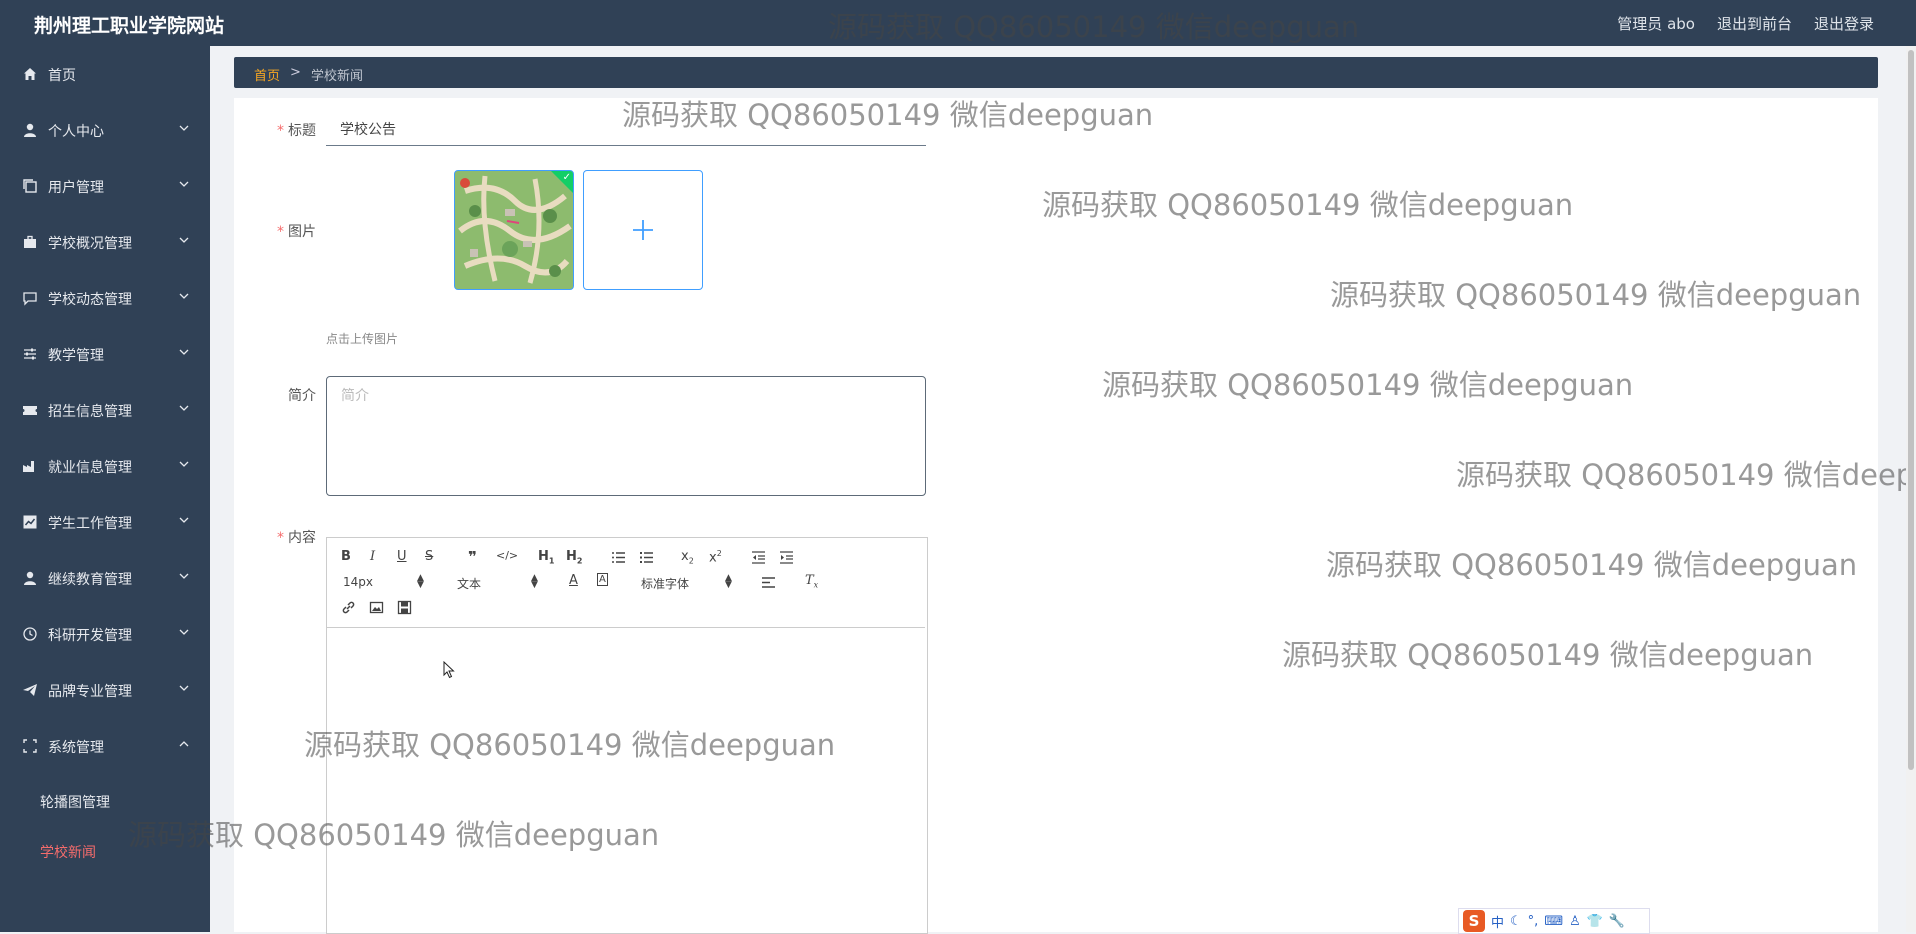 The height and width of the screenshot is (934, 1916). I want to click on sidebar-item-label: 科研开发管理, so click(90, 636).